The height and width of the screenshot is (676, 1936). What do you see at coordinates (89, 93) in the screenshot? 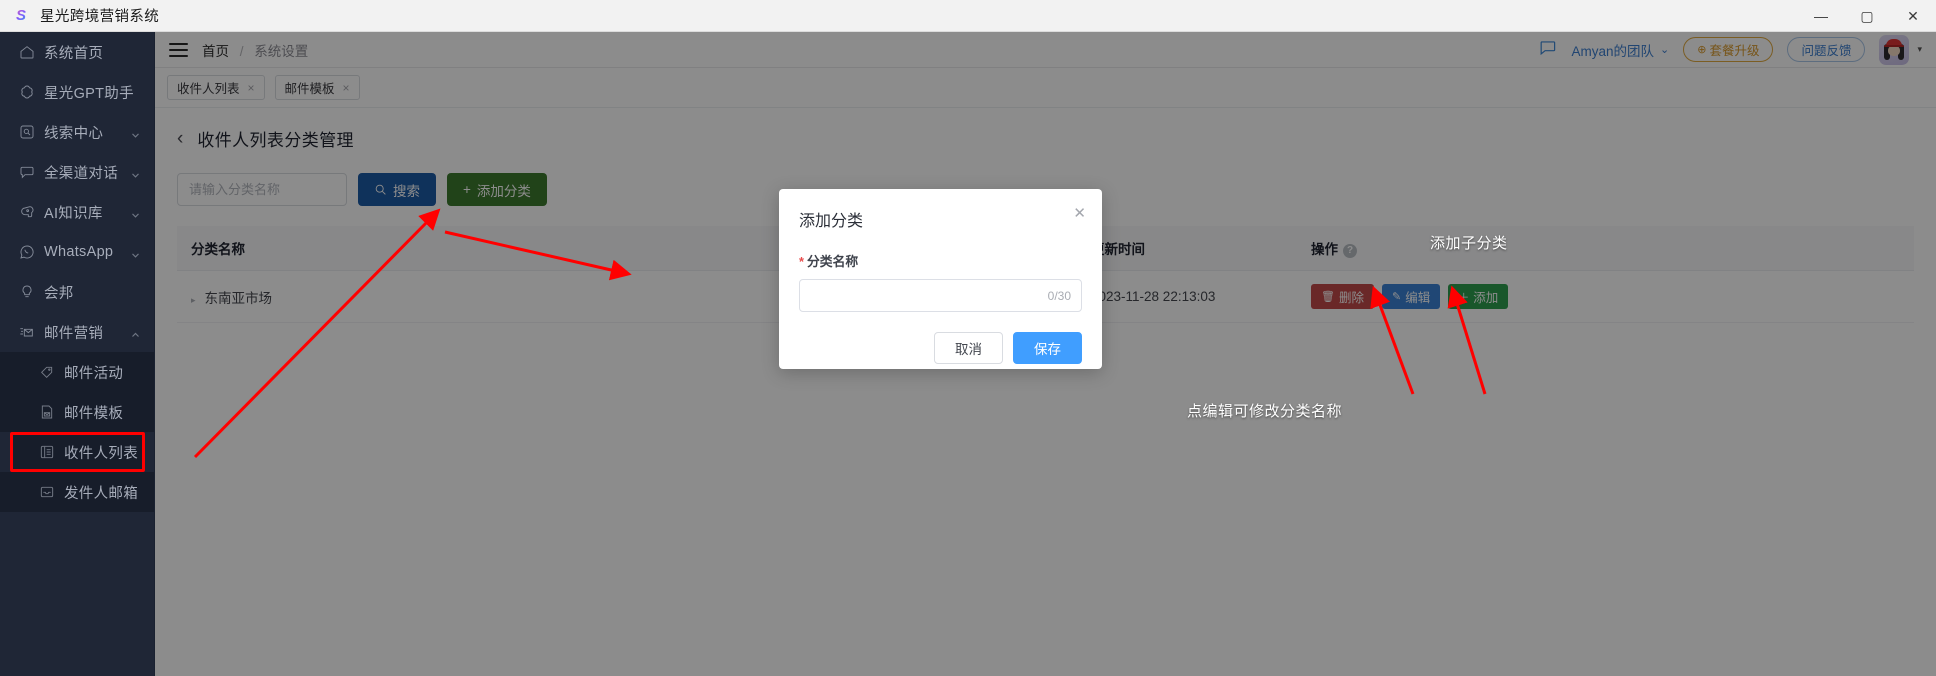
I see `sidebar-item-label: 星光GPT助手` at bounding box center [89, 93].